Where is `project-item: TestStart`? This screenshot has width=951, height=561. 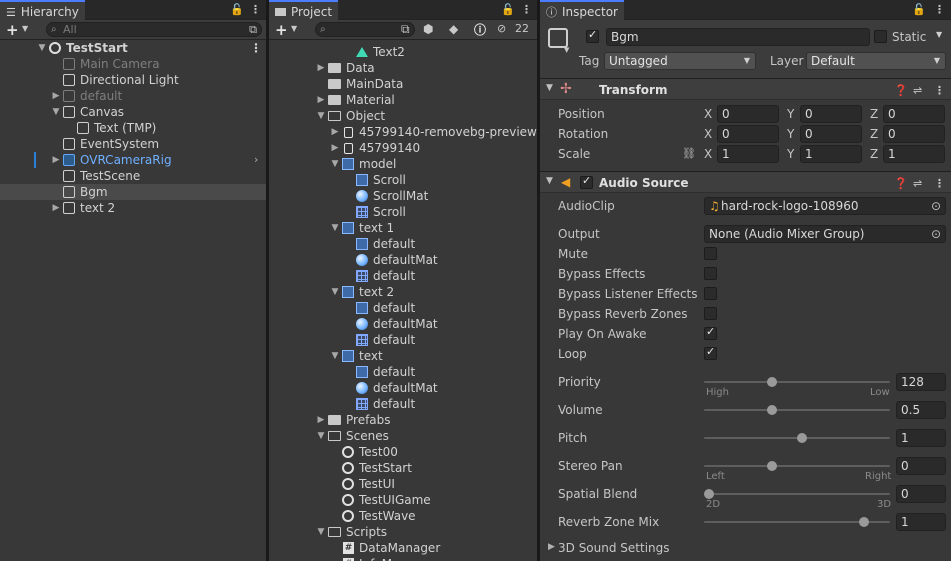 project-item: TestStart is located at coordinates (403, 468).